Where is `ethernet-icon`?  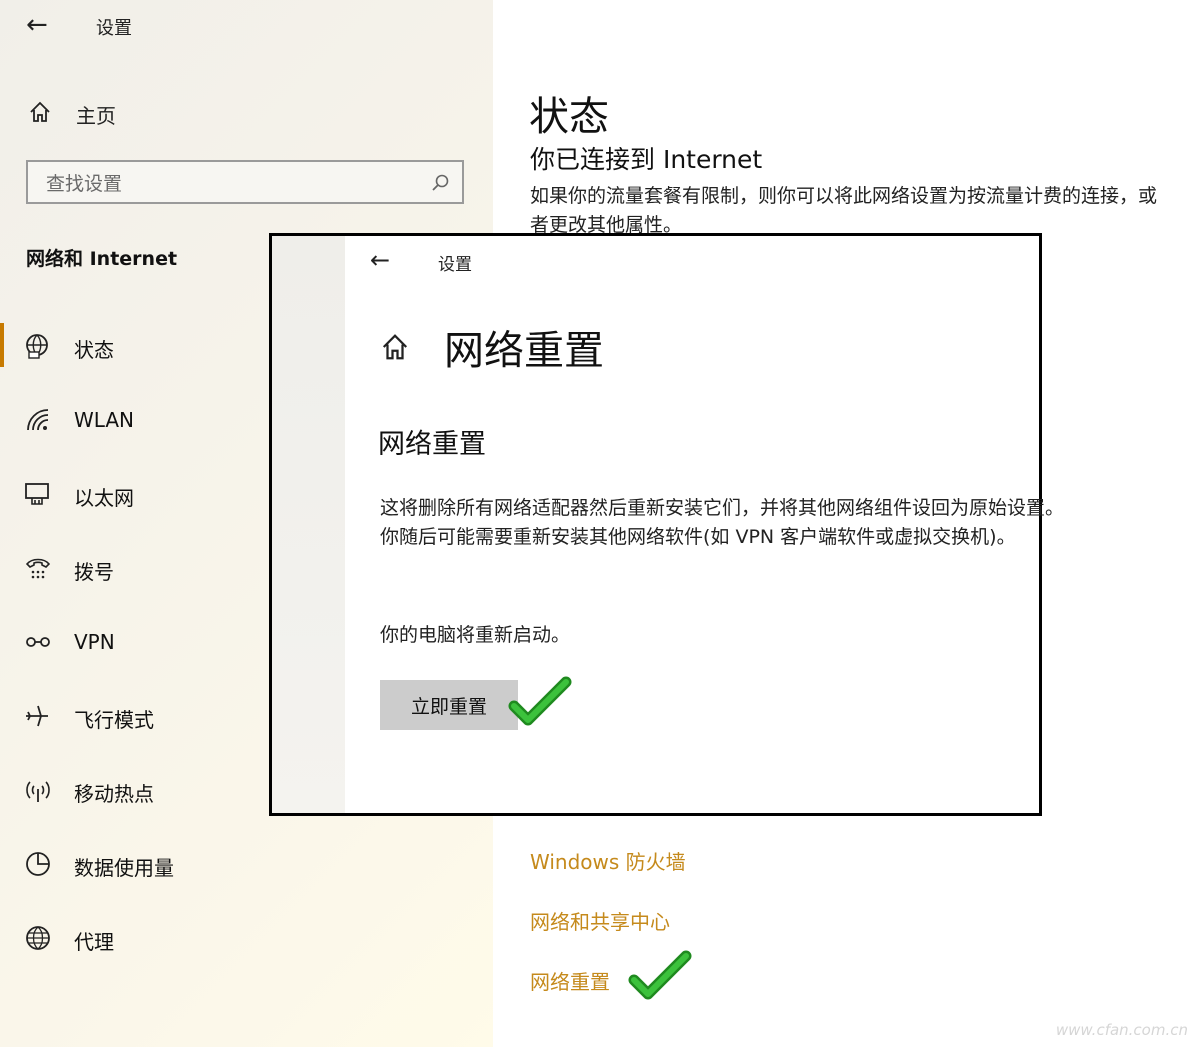
ethernet-icon is located at coordinates (37, 494).